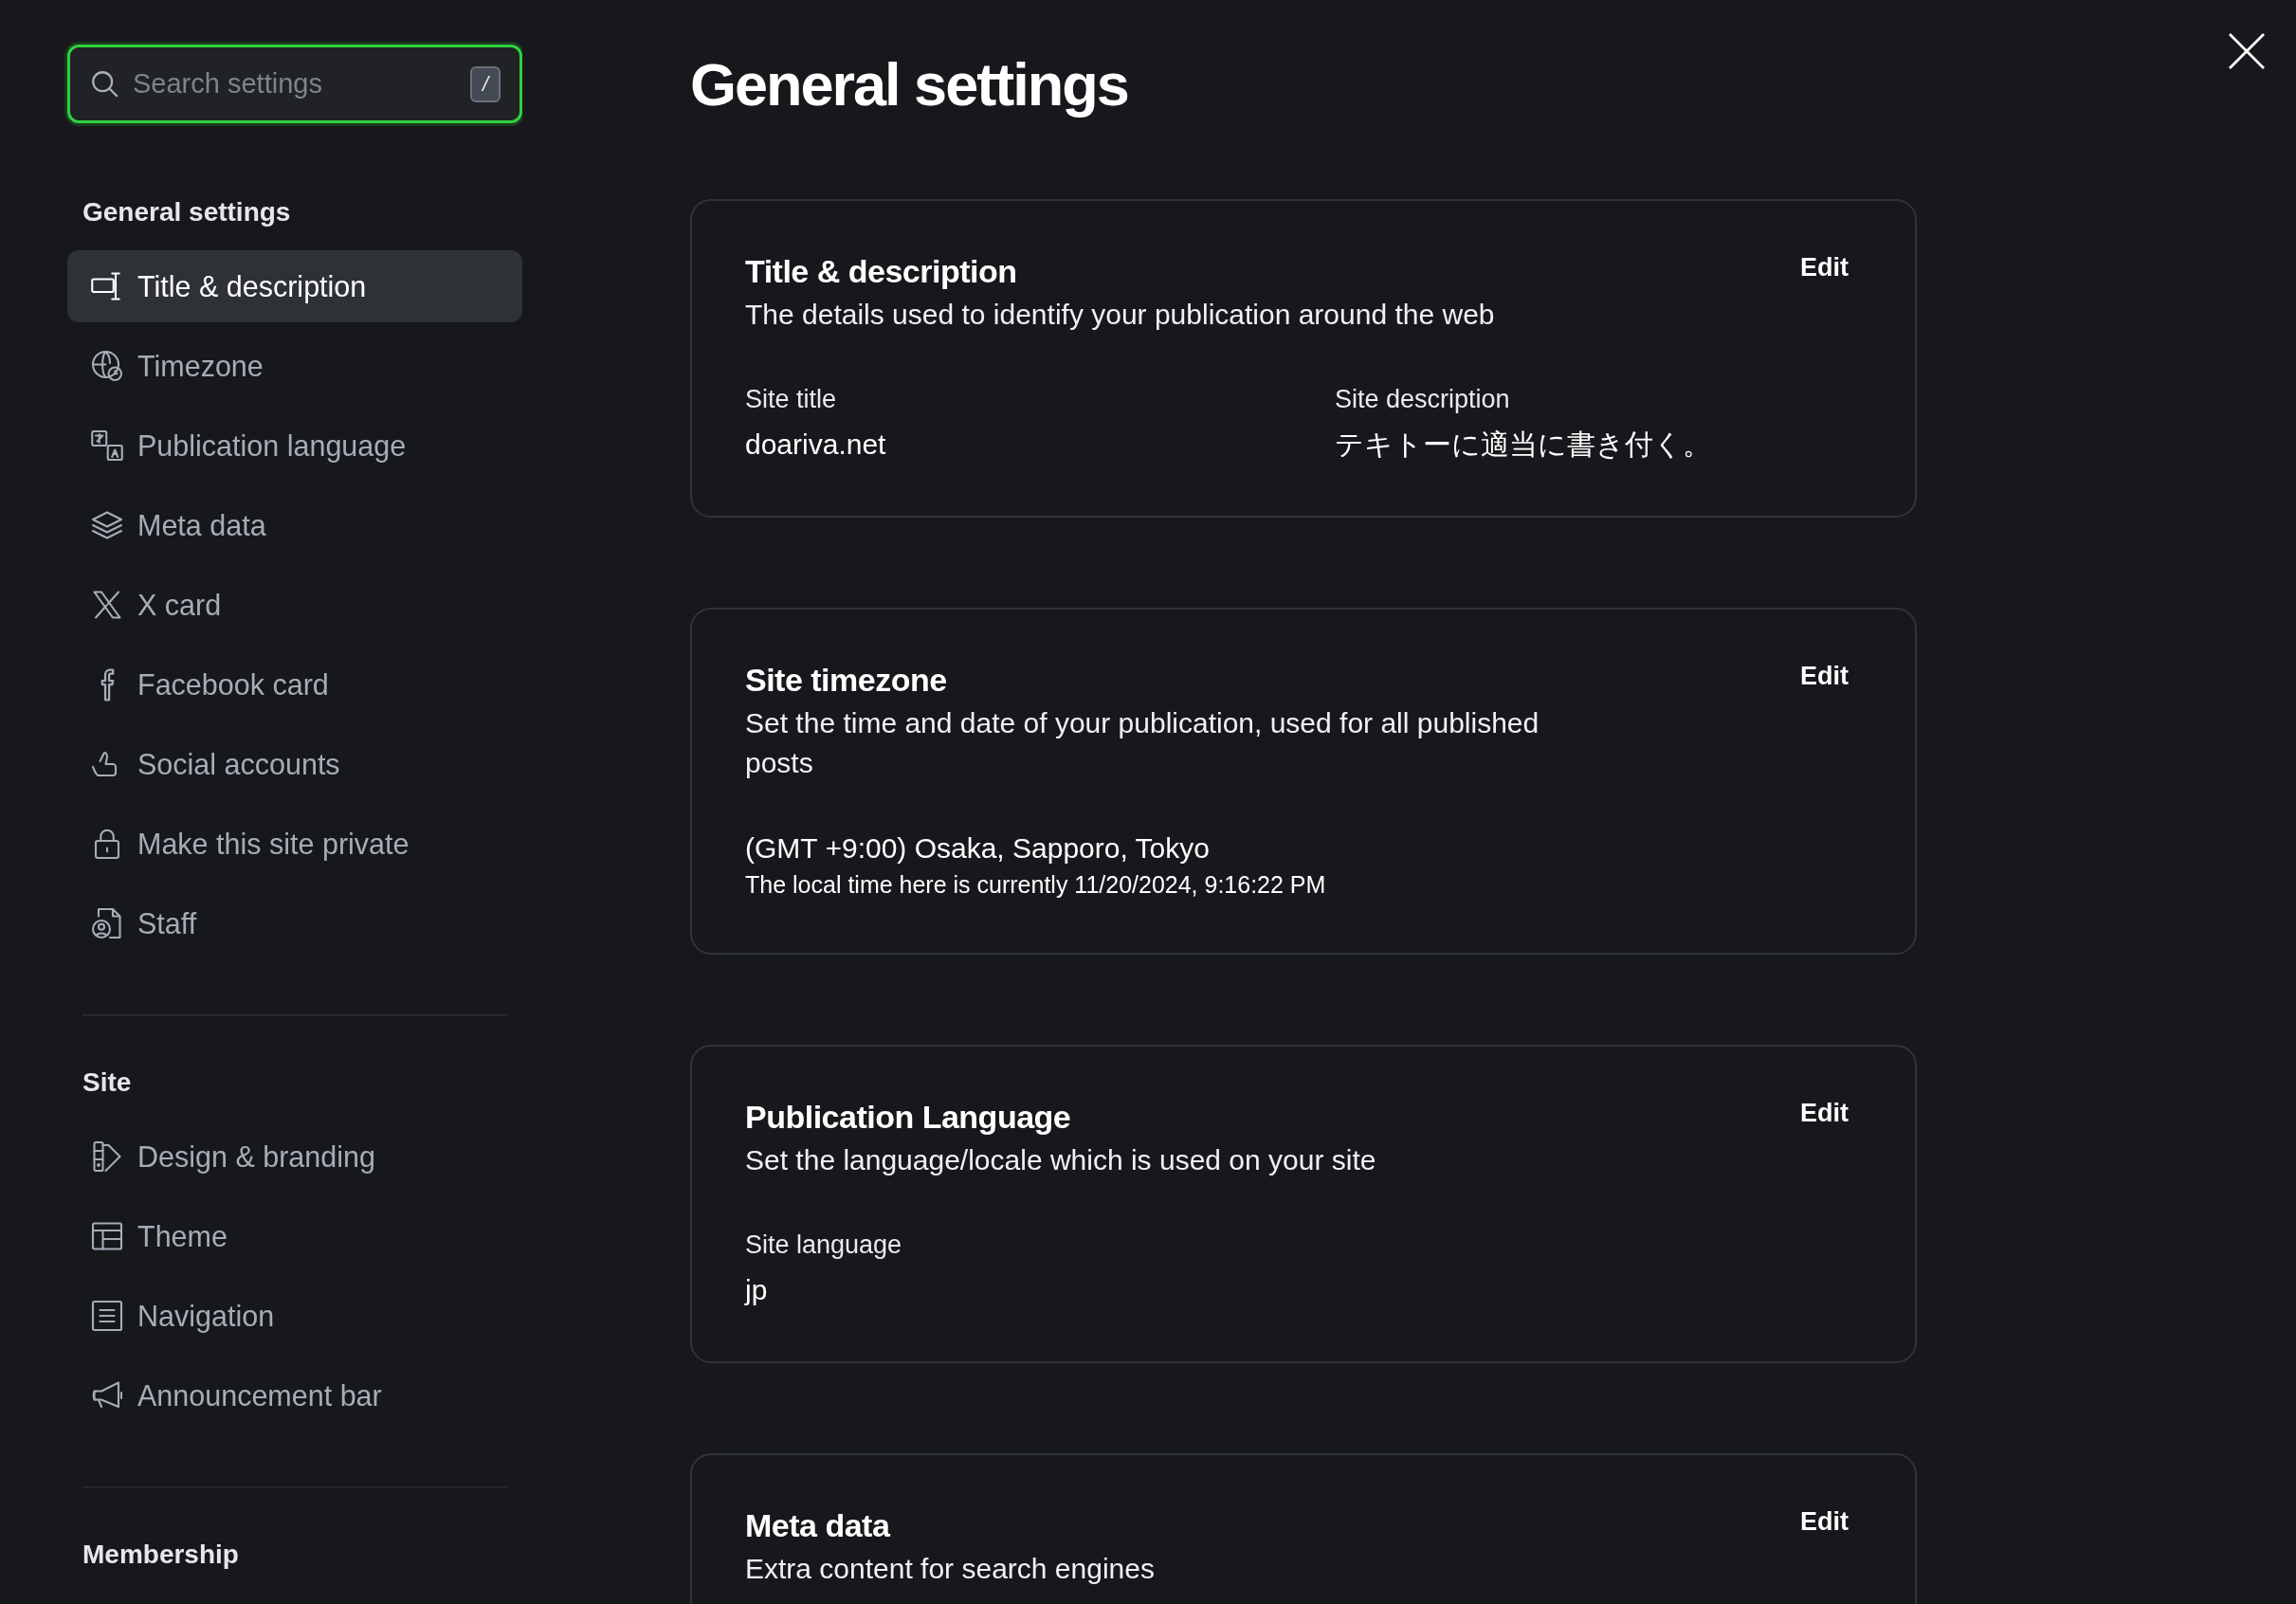  Describe the element at coordinates (881, 271) in the screenshot. I see `card-title: Title & description` at that location.